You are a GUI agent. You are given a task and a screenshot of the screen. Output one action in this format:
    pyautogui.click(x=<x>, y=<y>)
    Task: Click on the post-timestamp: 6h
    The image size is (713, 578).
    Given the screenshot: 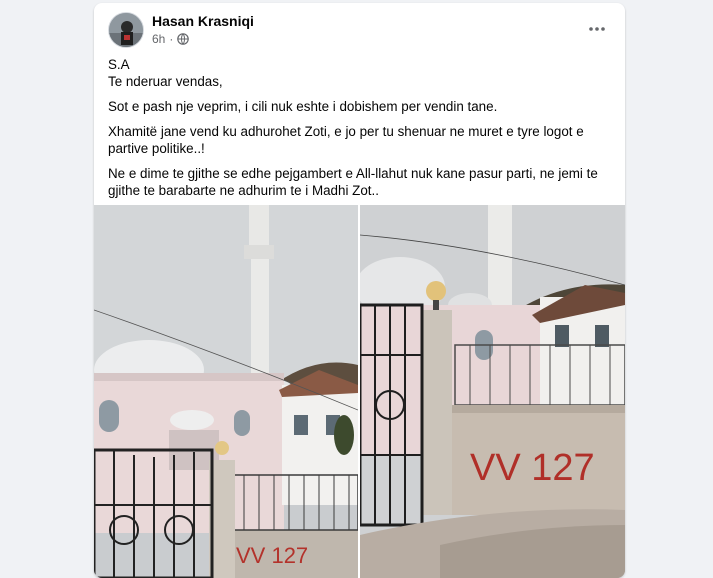 What is the action you would take?
    pyautogui.click(x=158, y=39)
    